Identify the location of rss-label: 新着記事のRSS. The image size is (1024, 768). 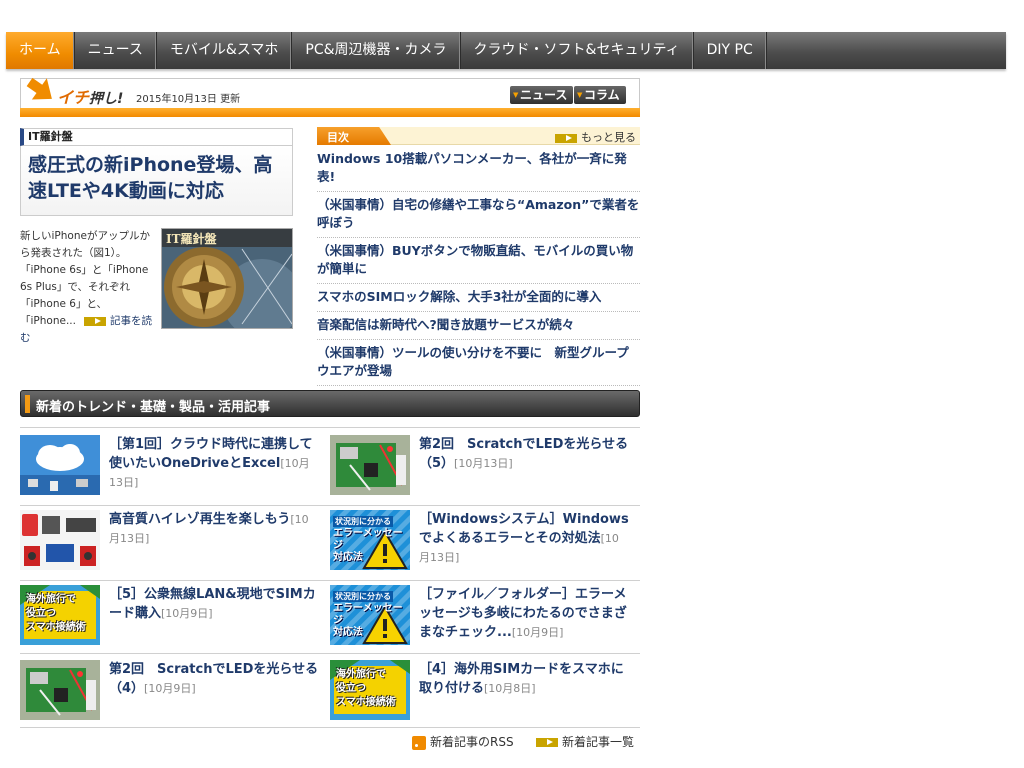
(472, 742).